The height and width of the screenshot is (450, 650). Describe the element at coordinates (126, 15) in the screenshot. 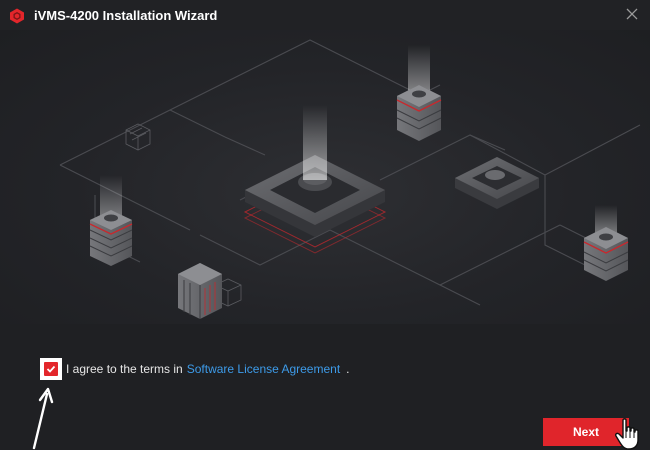

I see `window-title: iVMS-4200 Installation Wizard` at that location.